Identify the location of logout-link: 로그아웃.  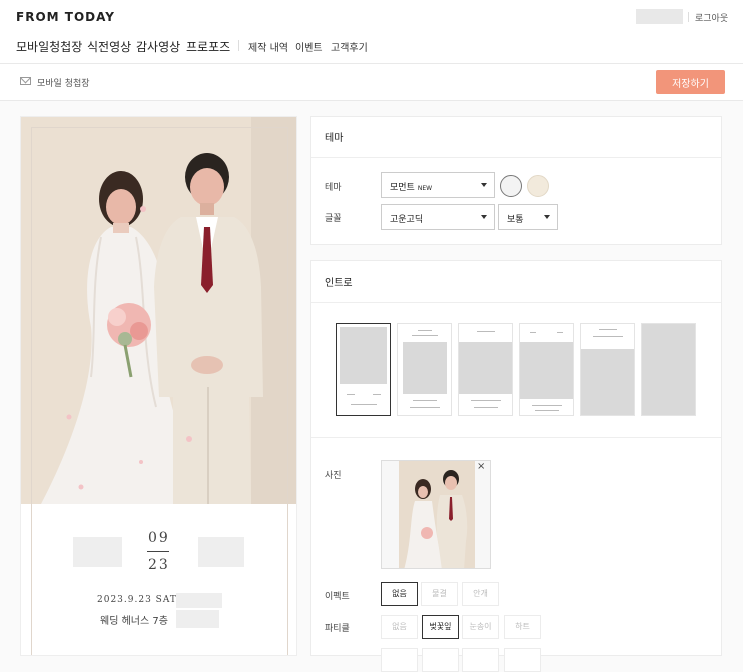
(711, 17).